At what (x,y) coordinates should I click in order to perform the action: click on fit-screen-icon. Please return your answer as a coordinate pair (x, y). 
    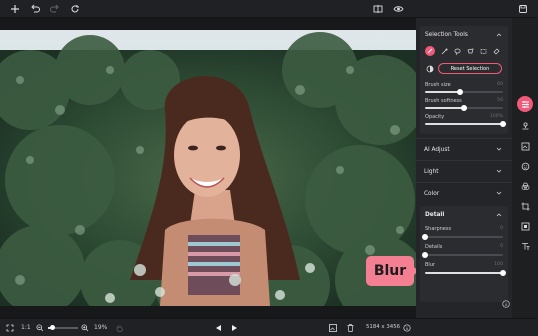
    Looking at the image, I should click on (10, 328).